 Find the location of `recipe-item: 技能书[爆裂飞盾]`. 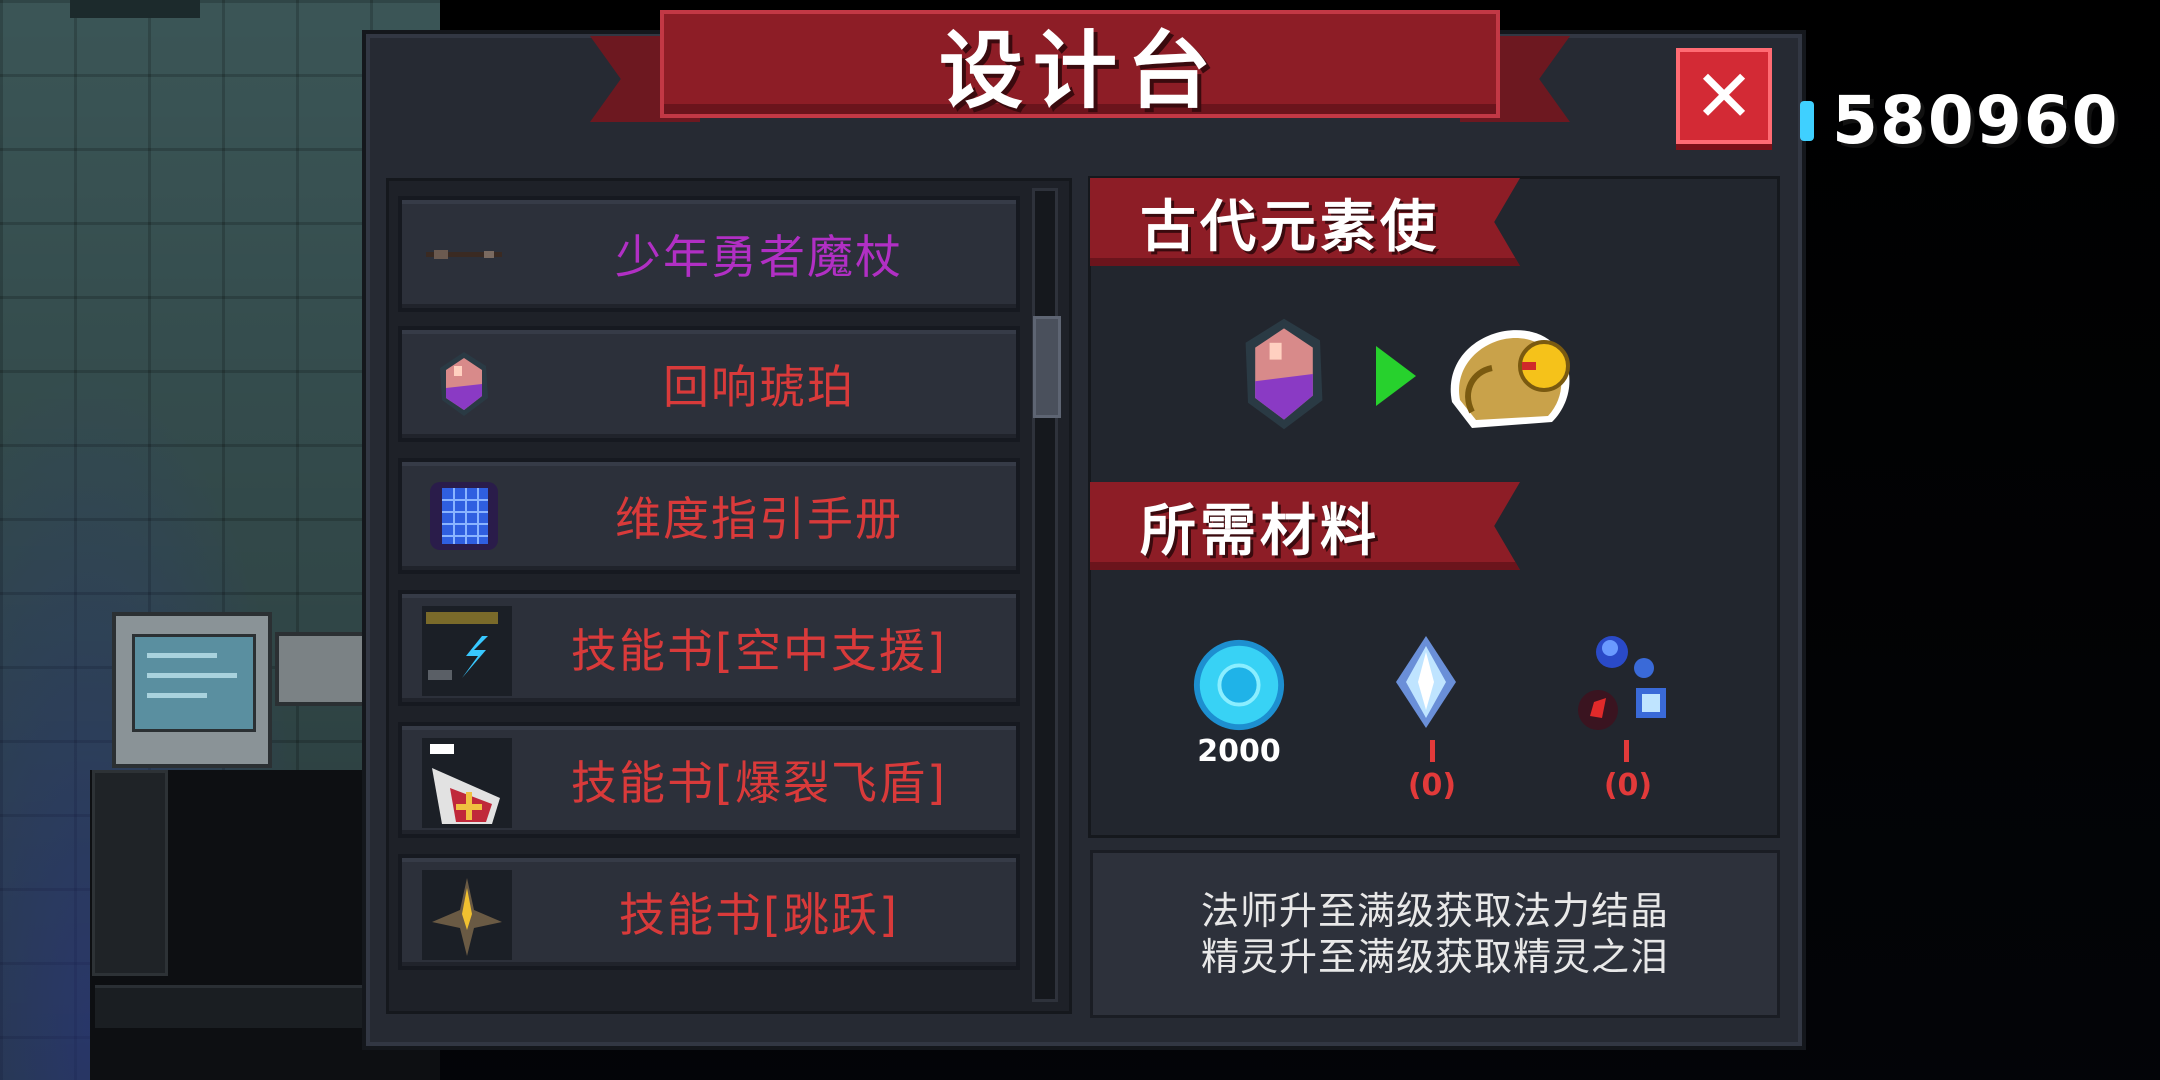

recipe-item: 技能书[爆裂飞盾] is located at coordinates (709, 780).